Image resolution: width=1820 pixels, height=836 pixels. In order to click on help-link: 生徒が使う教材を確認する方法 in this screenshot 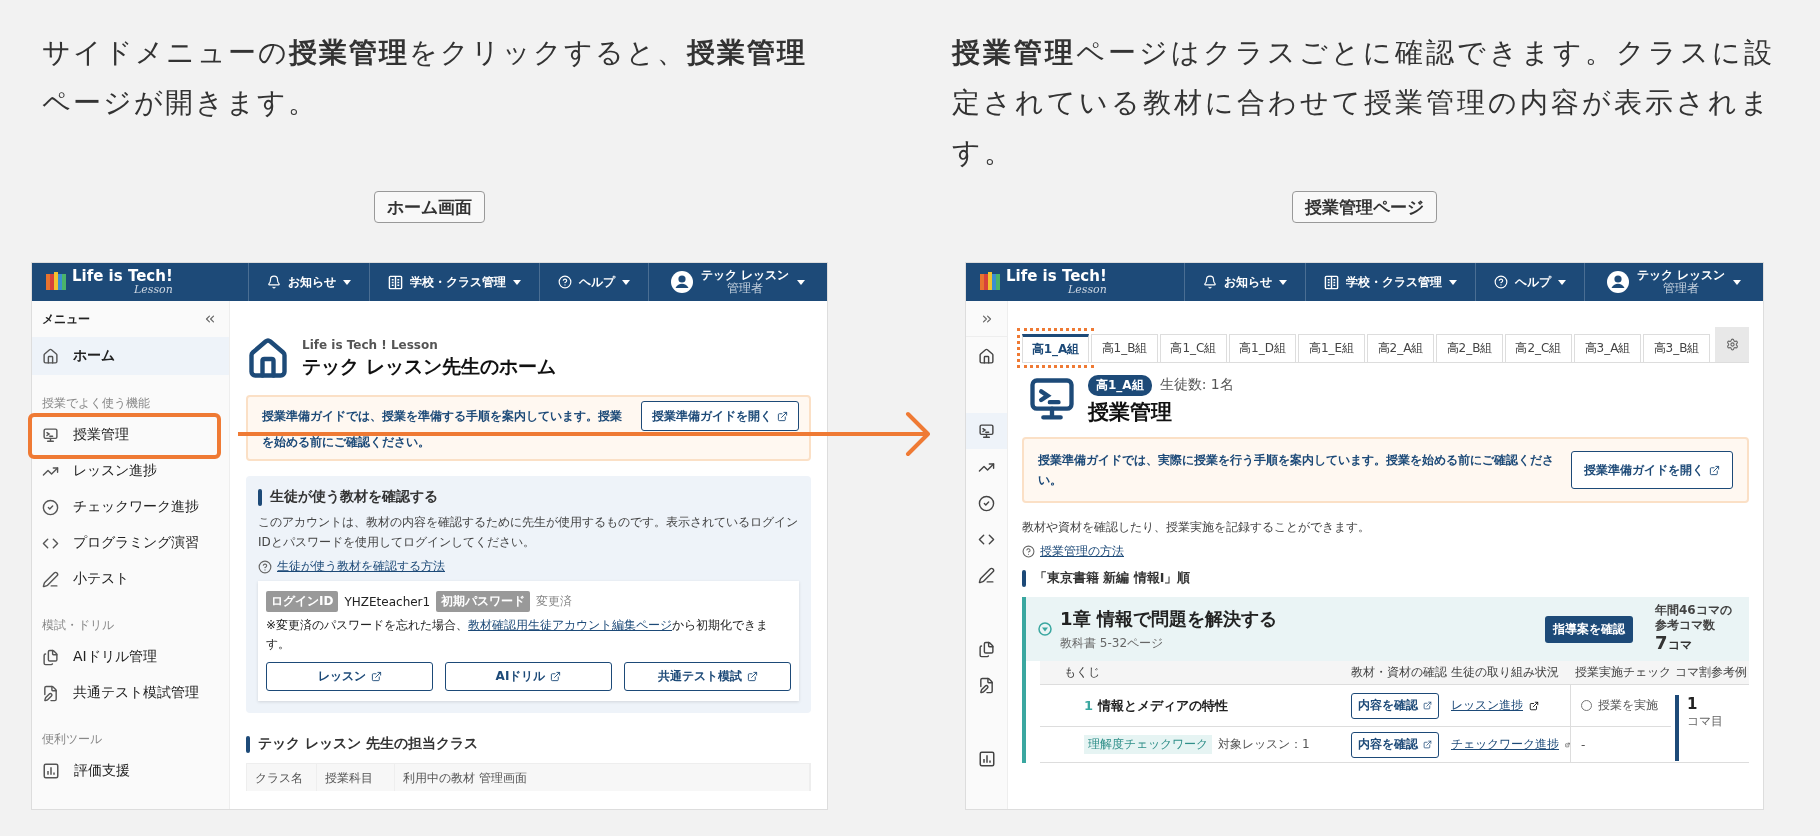, I will do `click(361, 566)`.